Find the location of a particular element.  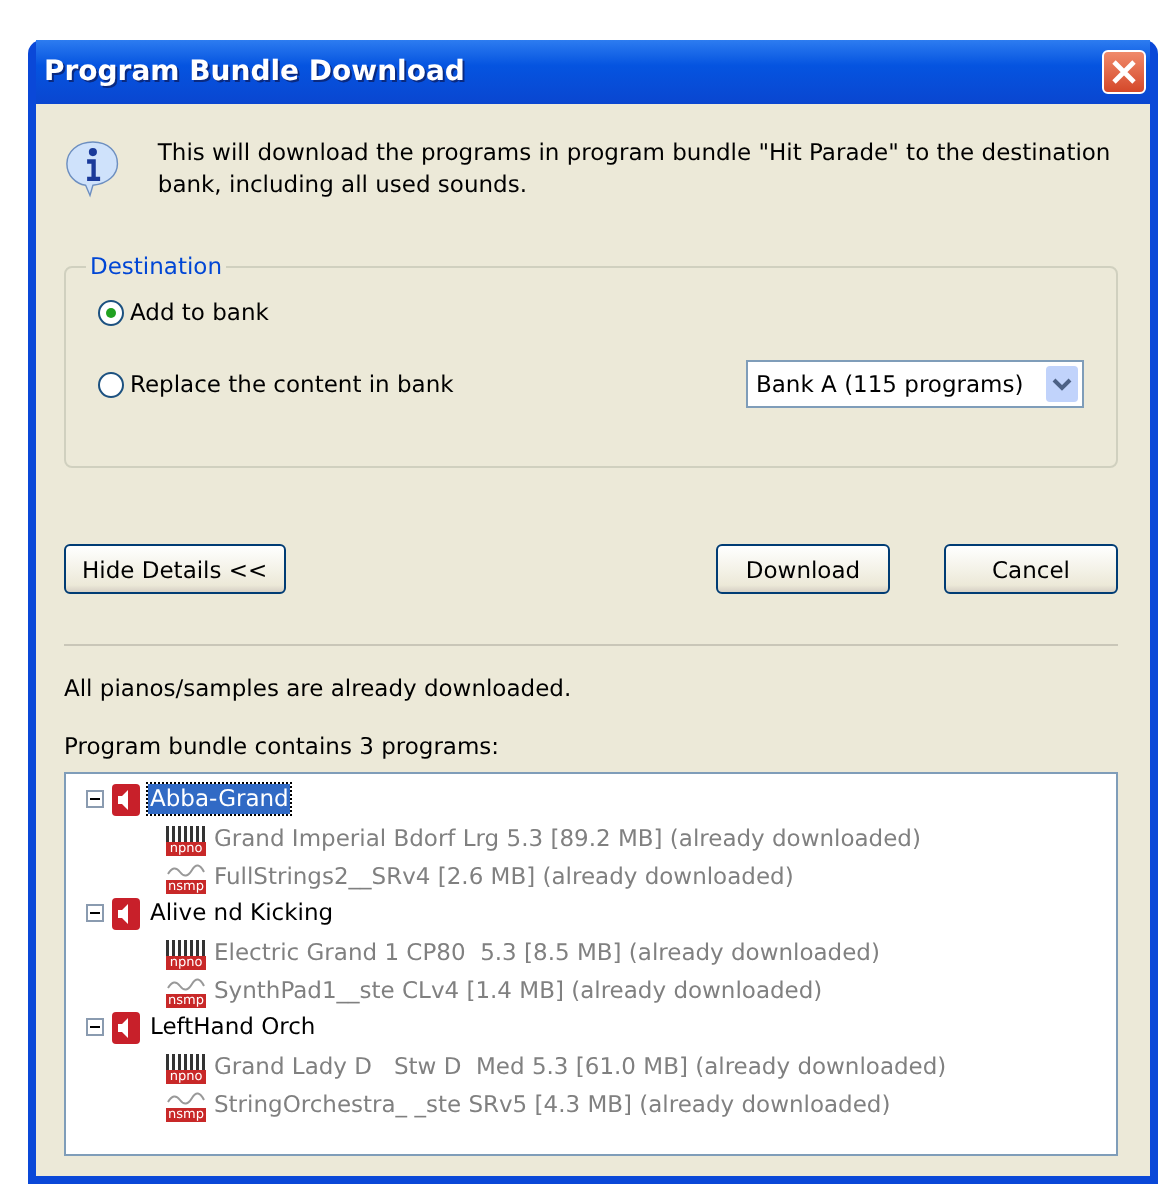

group-title: Destination is located at coordinates (156, 266).